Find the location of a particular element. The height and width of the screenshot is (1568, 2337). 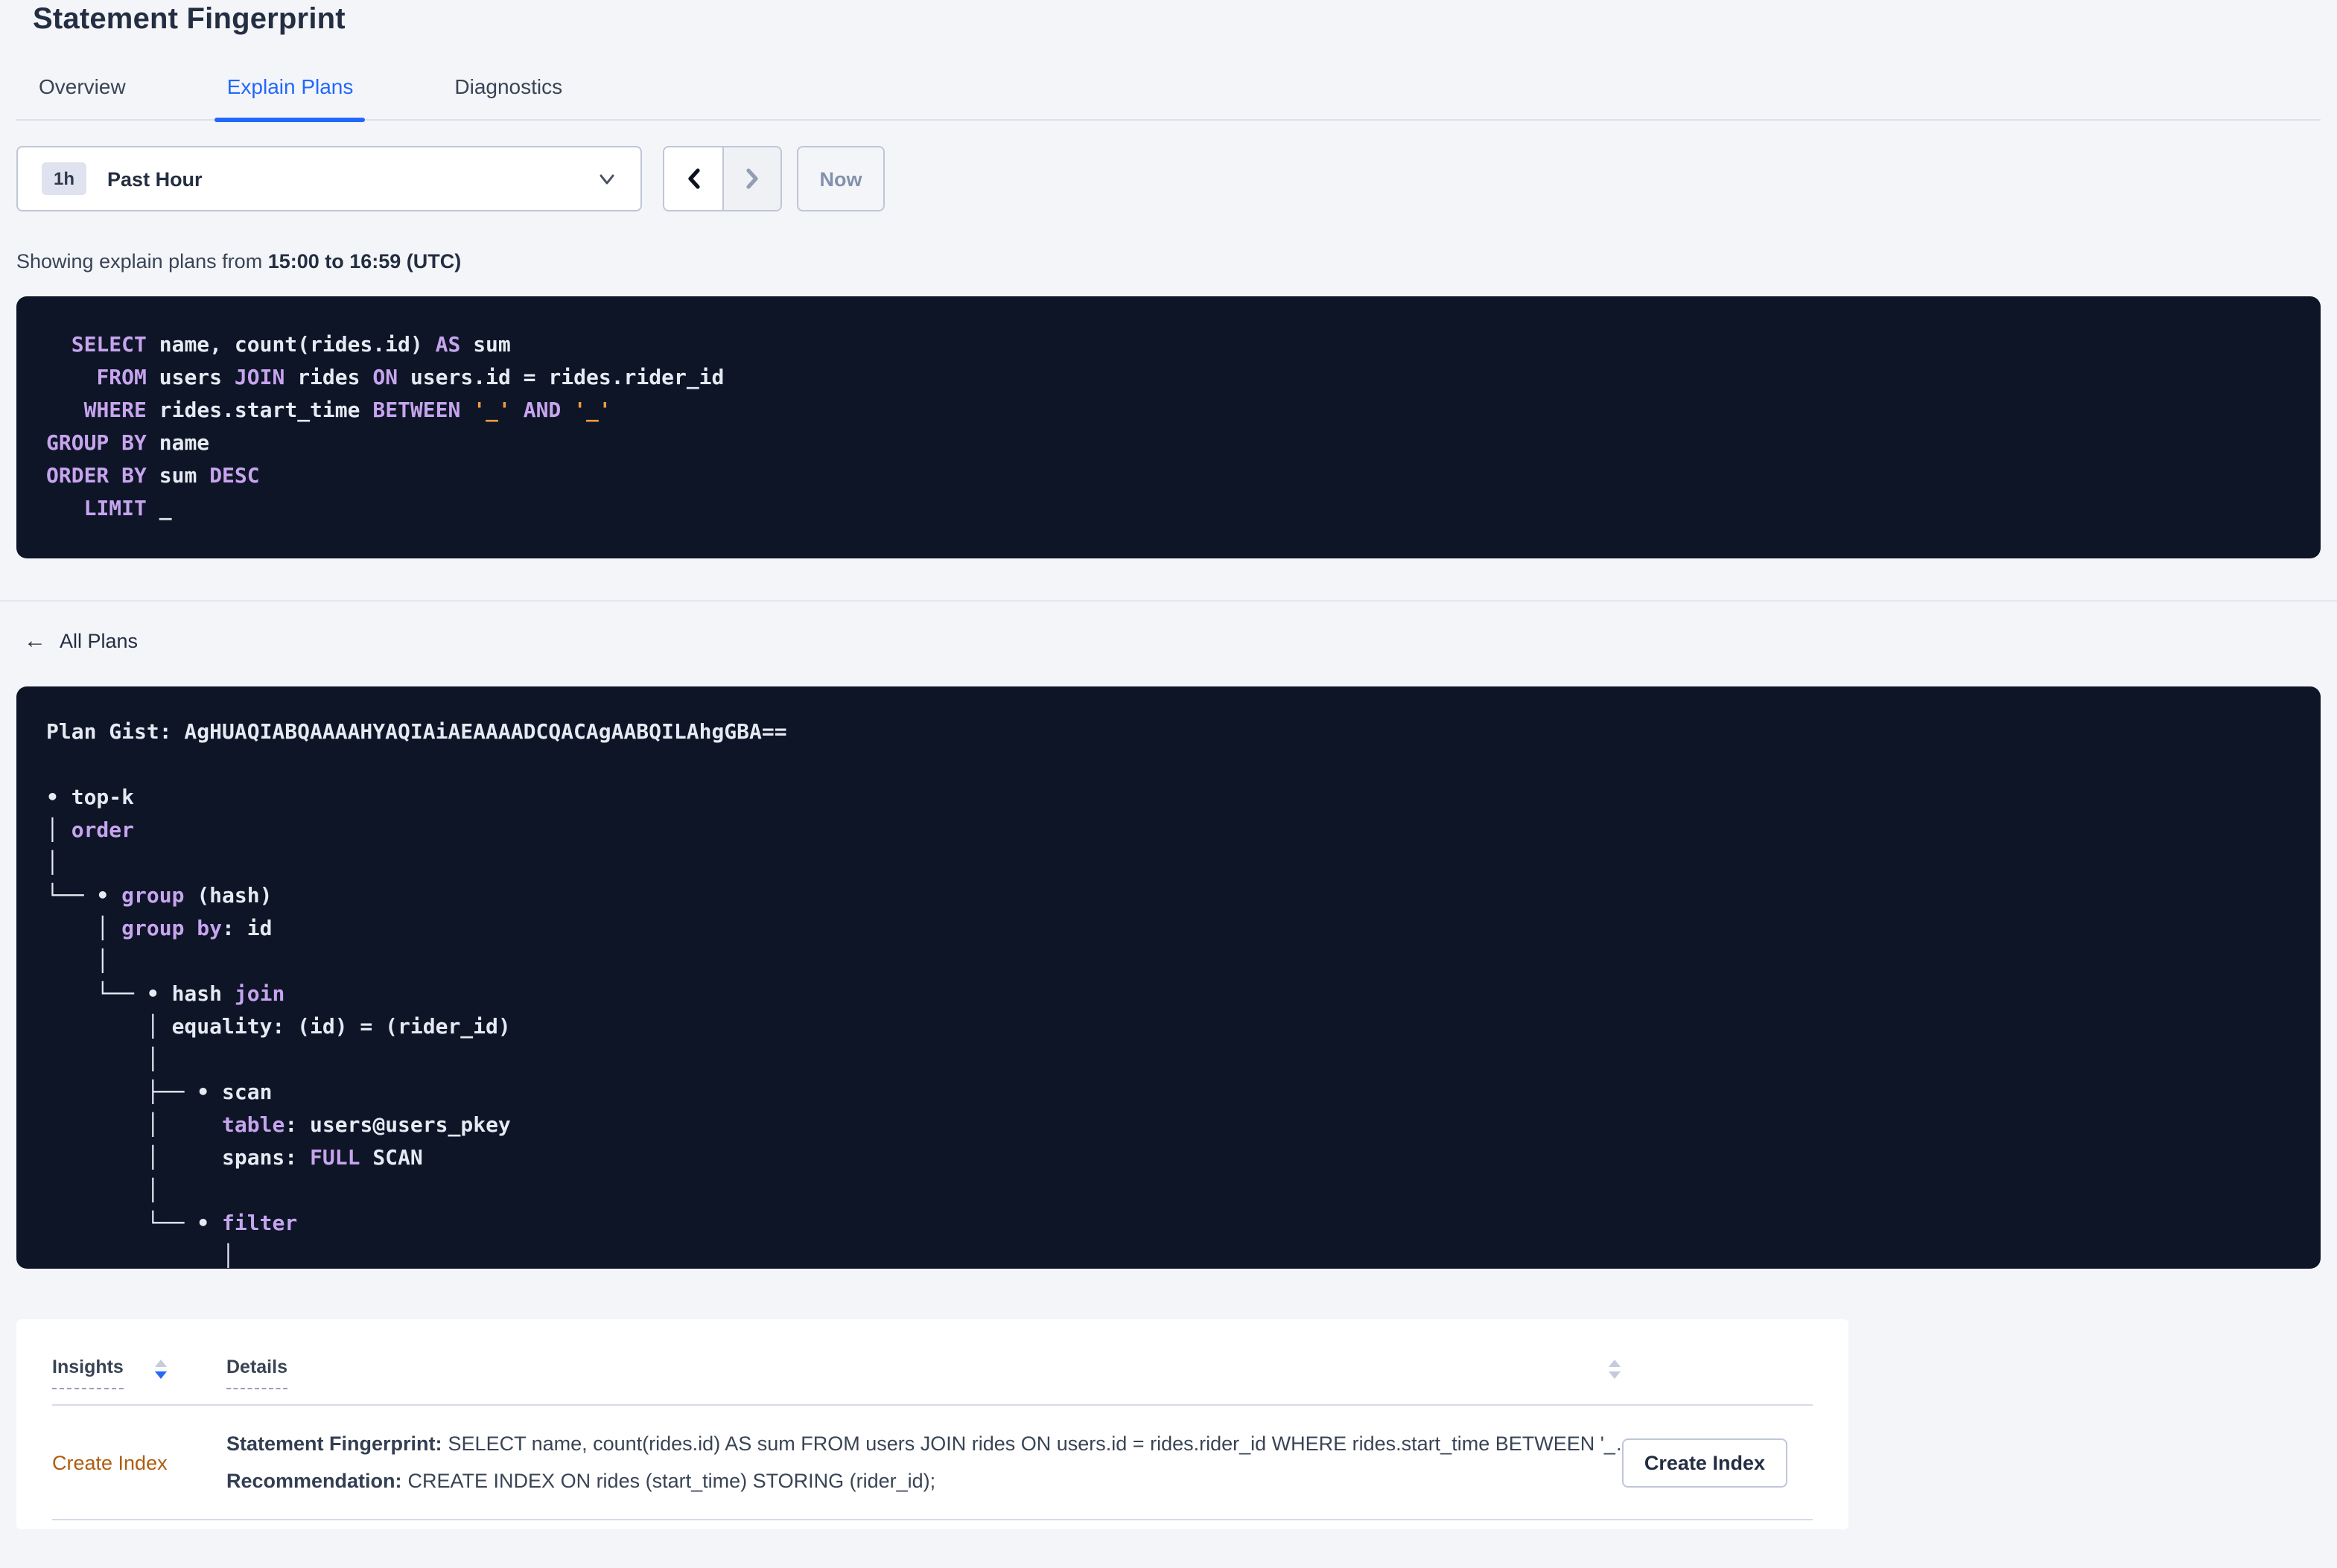

sort-icon-details is located at coordinates (1615, 1371).